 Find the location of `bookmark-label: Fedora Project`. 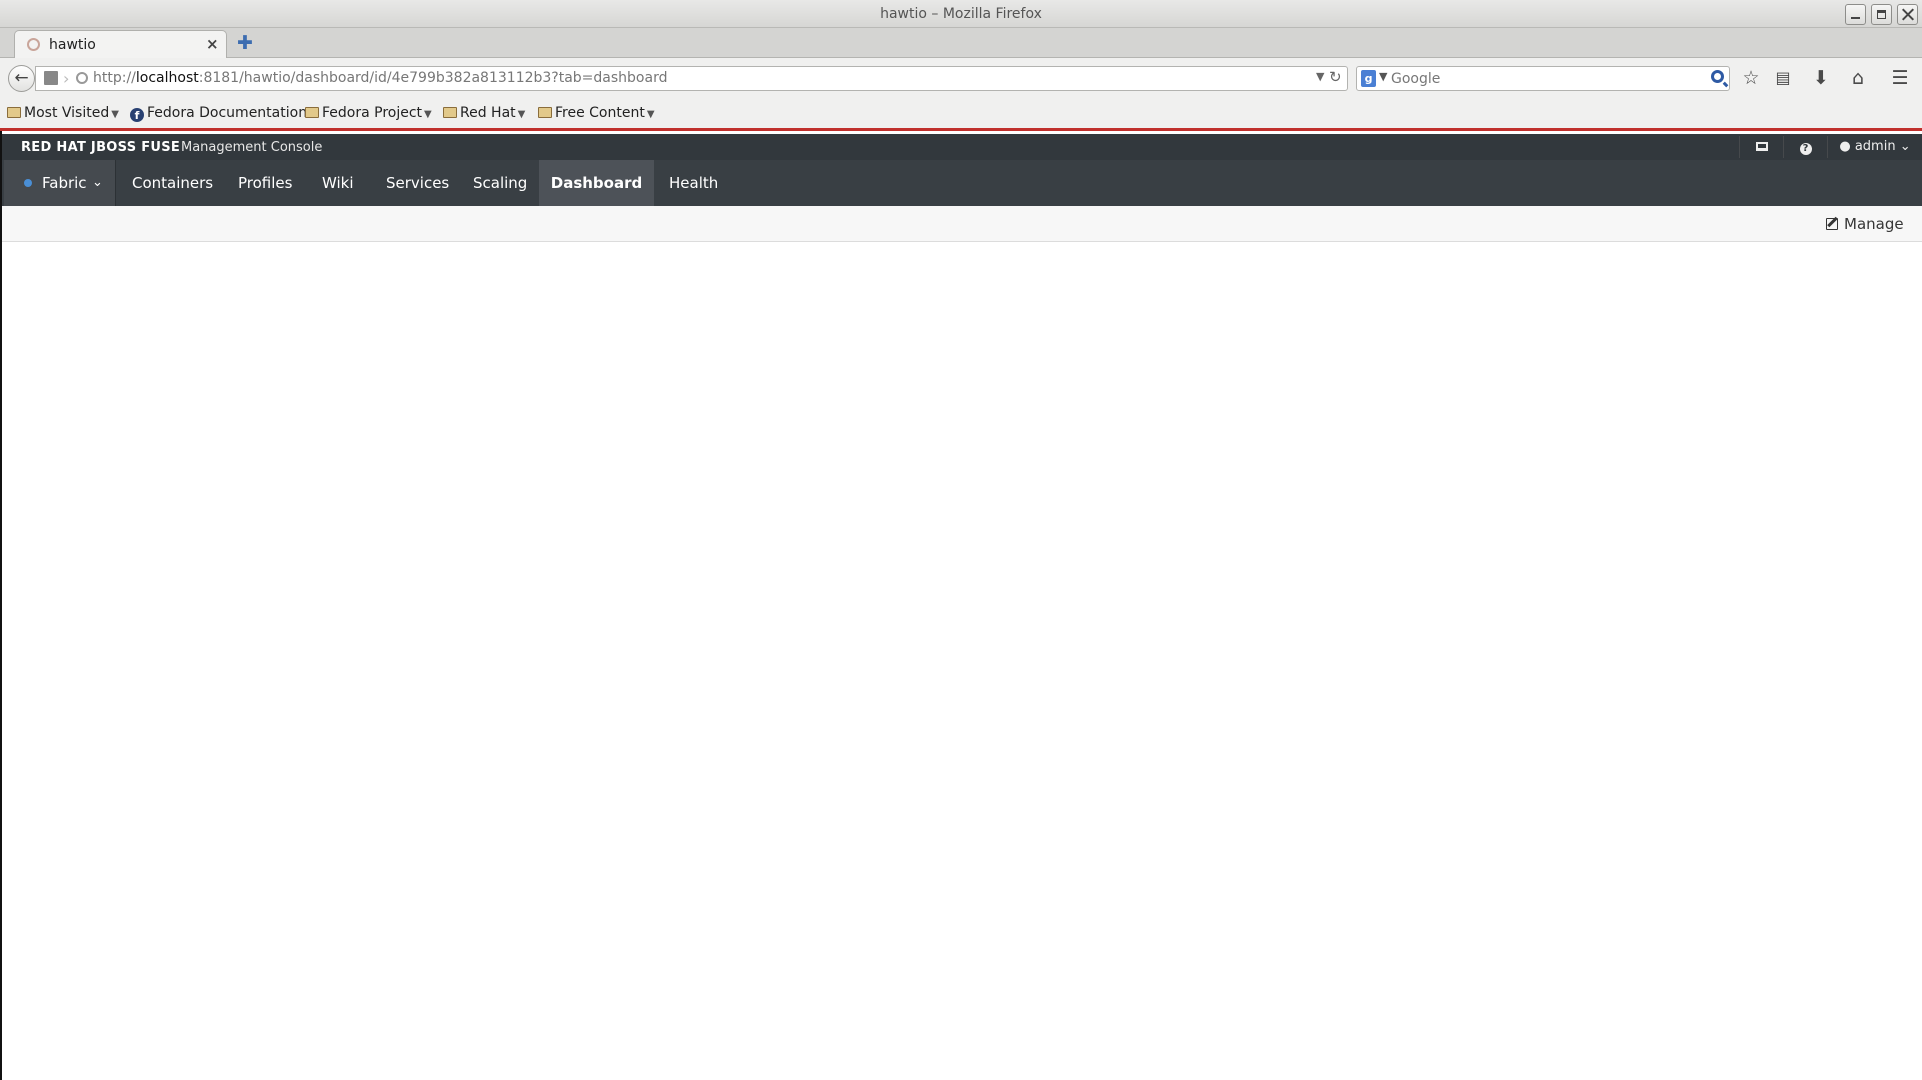

bookmark-label: Fedora Project is located at coordinates (372, 113).